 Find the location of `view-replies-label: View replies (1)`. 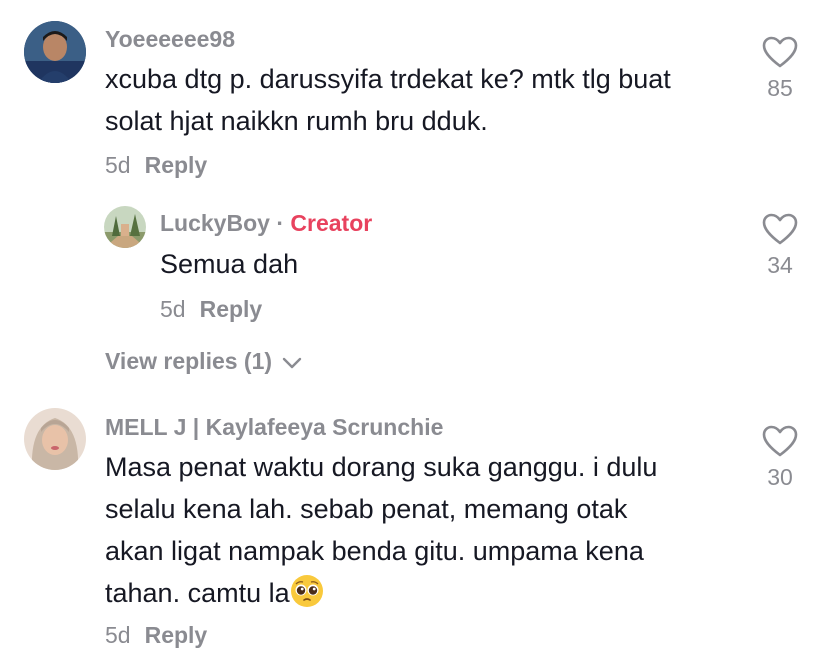

view-replies-label: View replies (1) is located at coordinates (189, 361).